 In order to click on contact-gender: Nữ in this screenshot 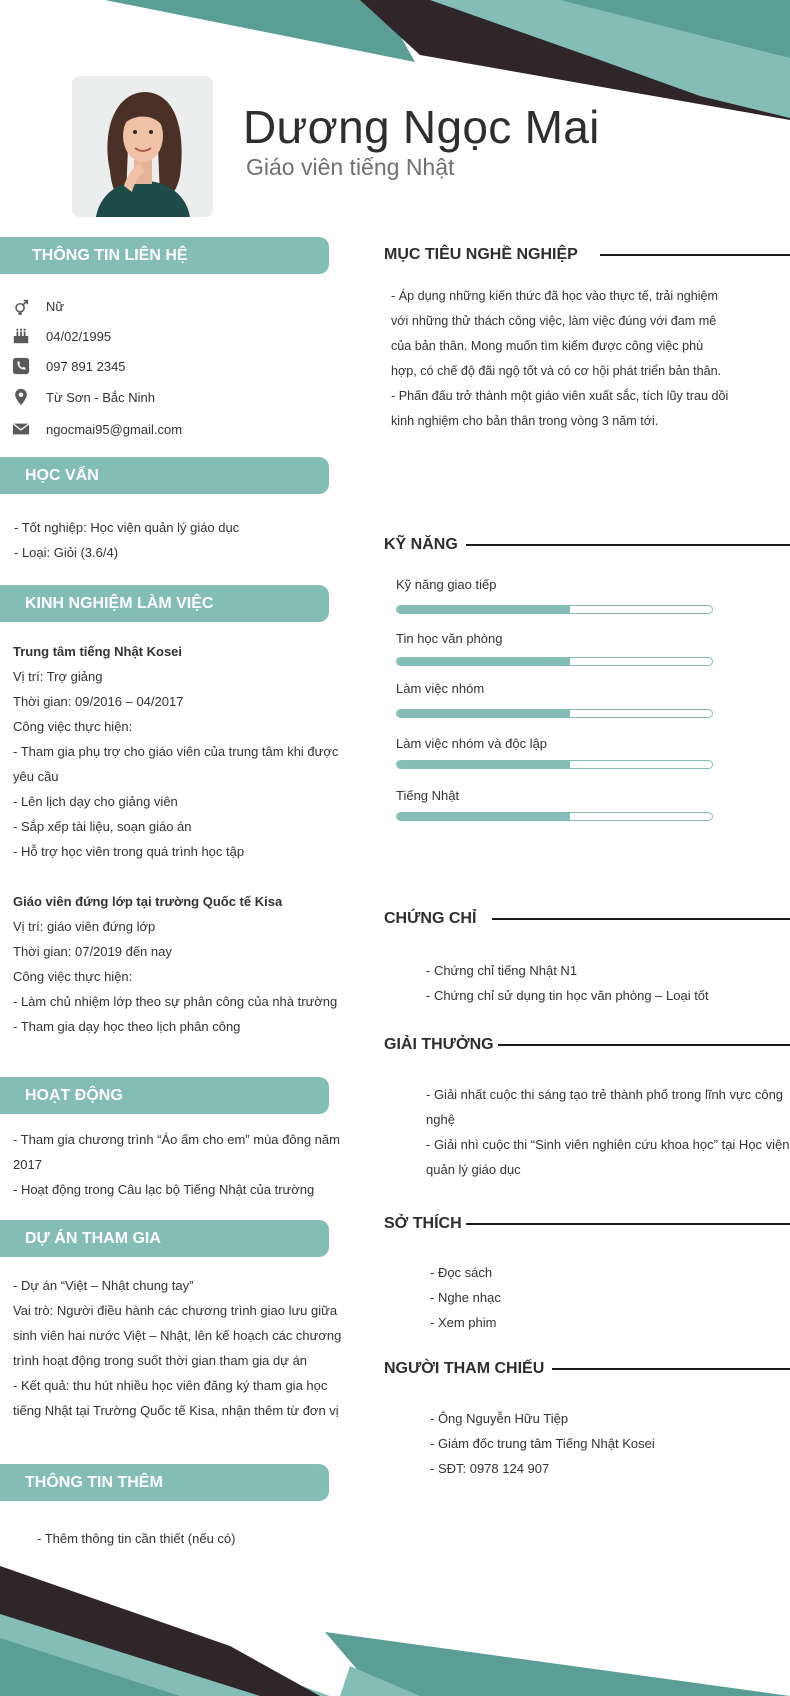, I will do `click(55, 306)`.